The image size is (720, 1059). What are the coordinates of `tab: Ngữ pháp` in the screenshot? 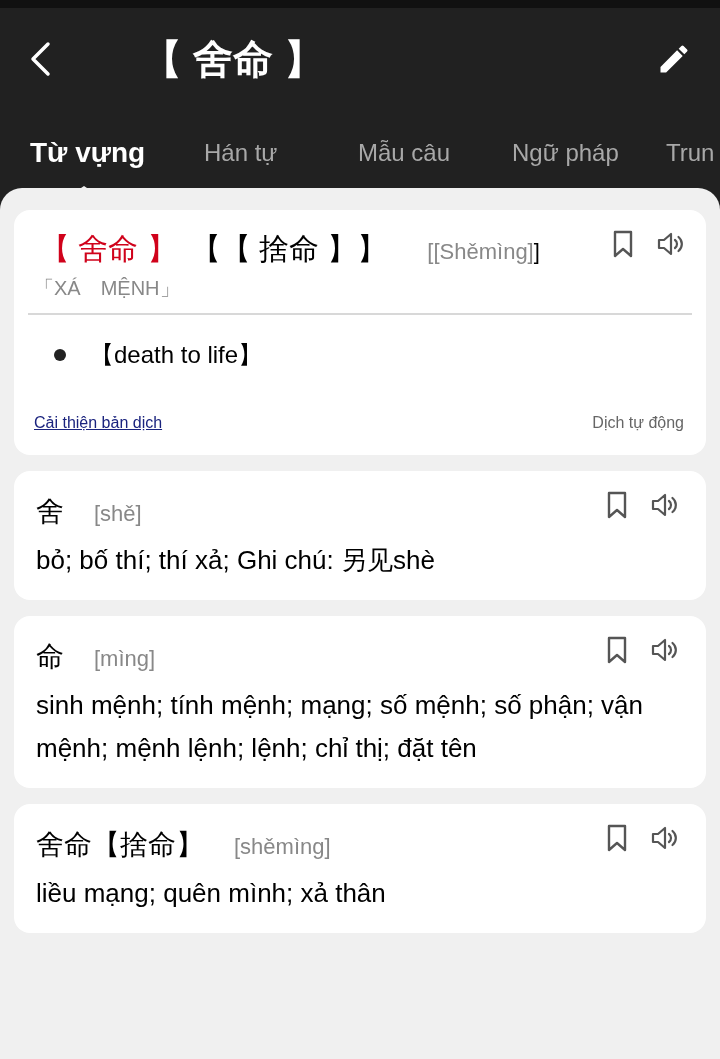 It's located at (555, 151).